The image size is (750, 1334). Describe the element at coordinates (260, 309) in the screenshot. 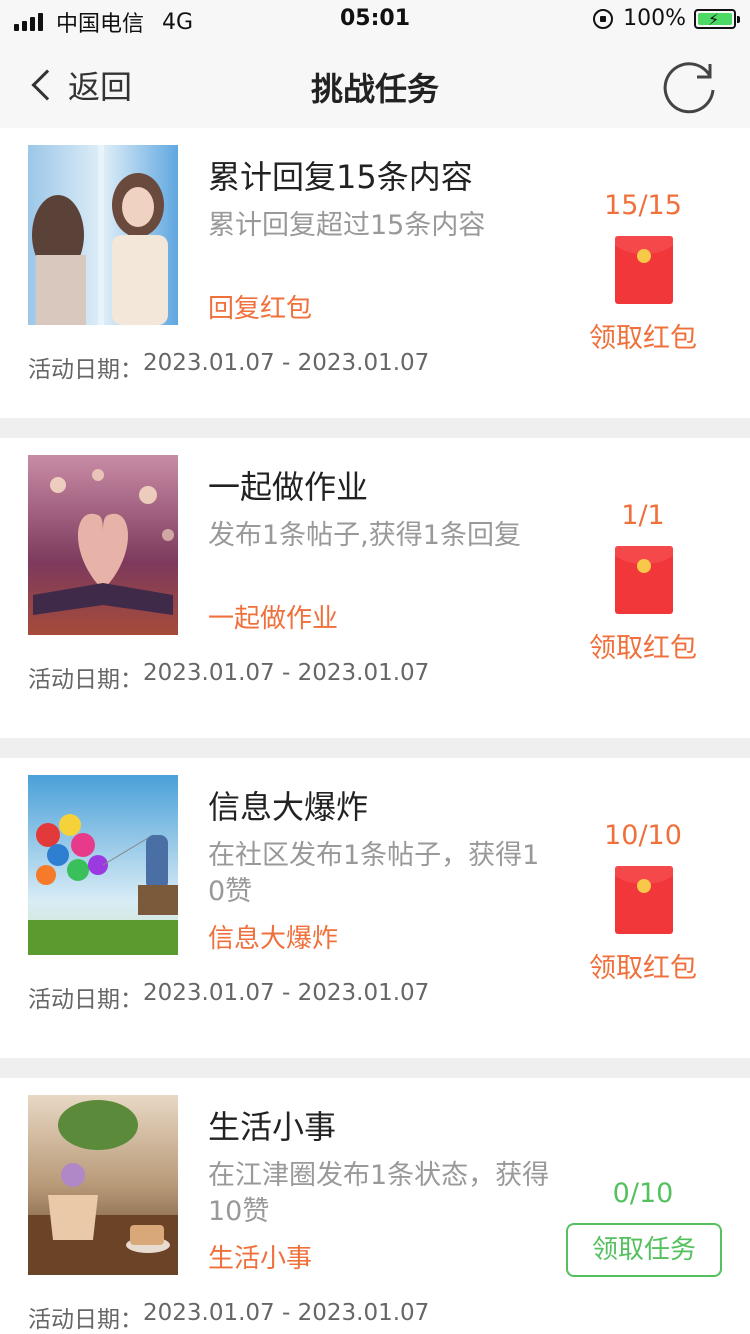

I see `task-tag: 回复红包` at that location.